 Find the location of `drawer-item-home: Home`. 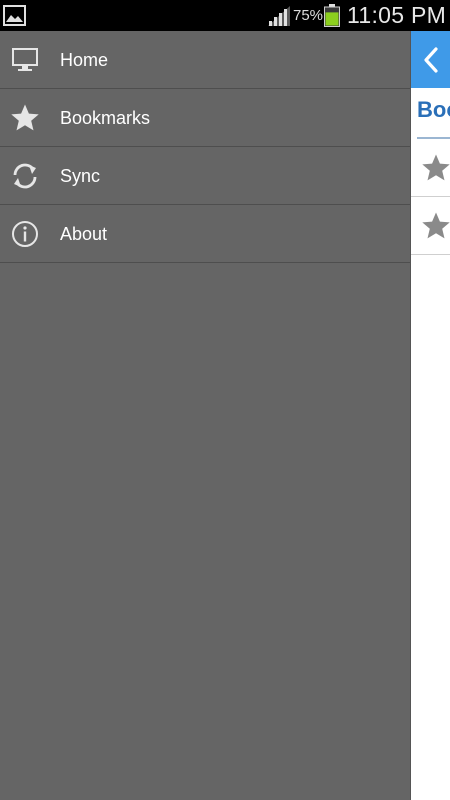

drawer-item-home: Home is located at coordinates (205, 60).